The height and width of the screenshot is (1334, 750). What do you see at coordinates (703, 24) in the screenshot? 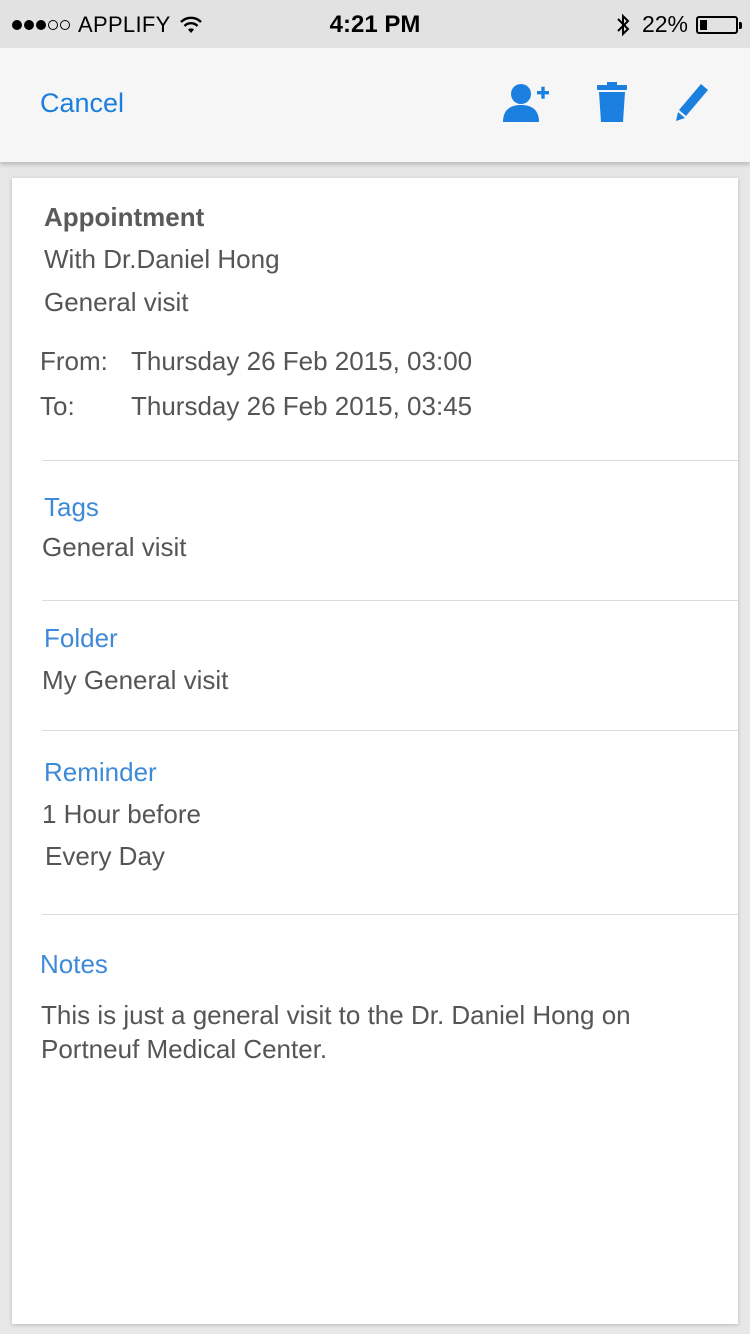
I see `battery-fill` at bounding box center [703, 24].